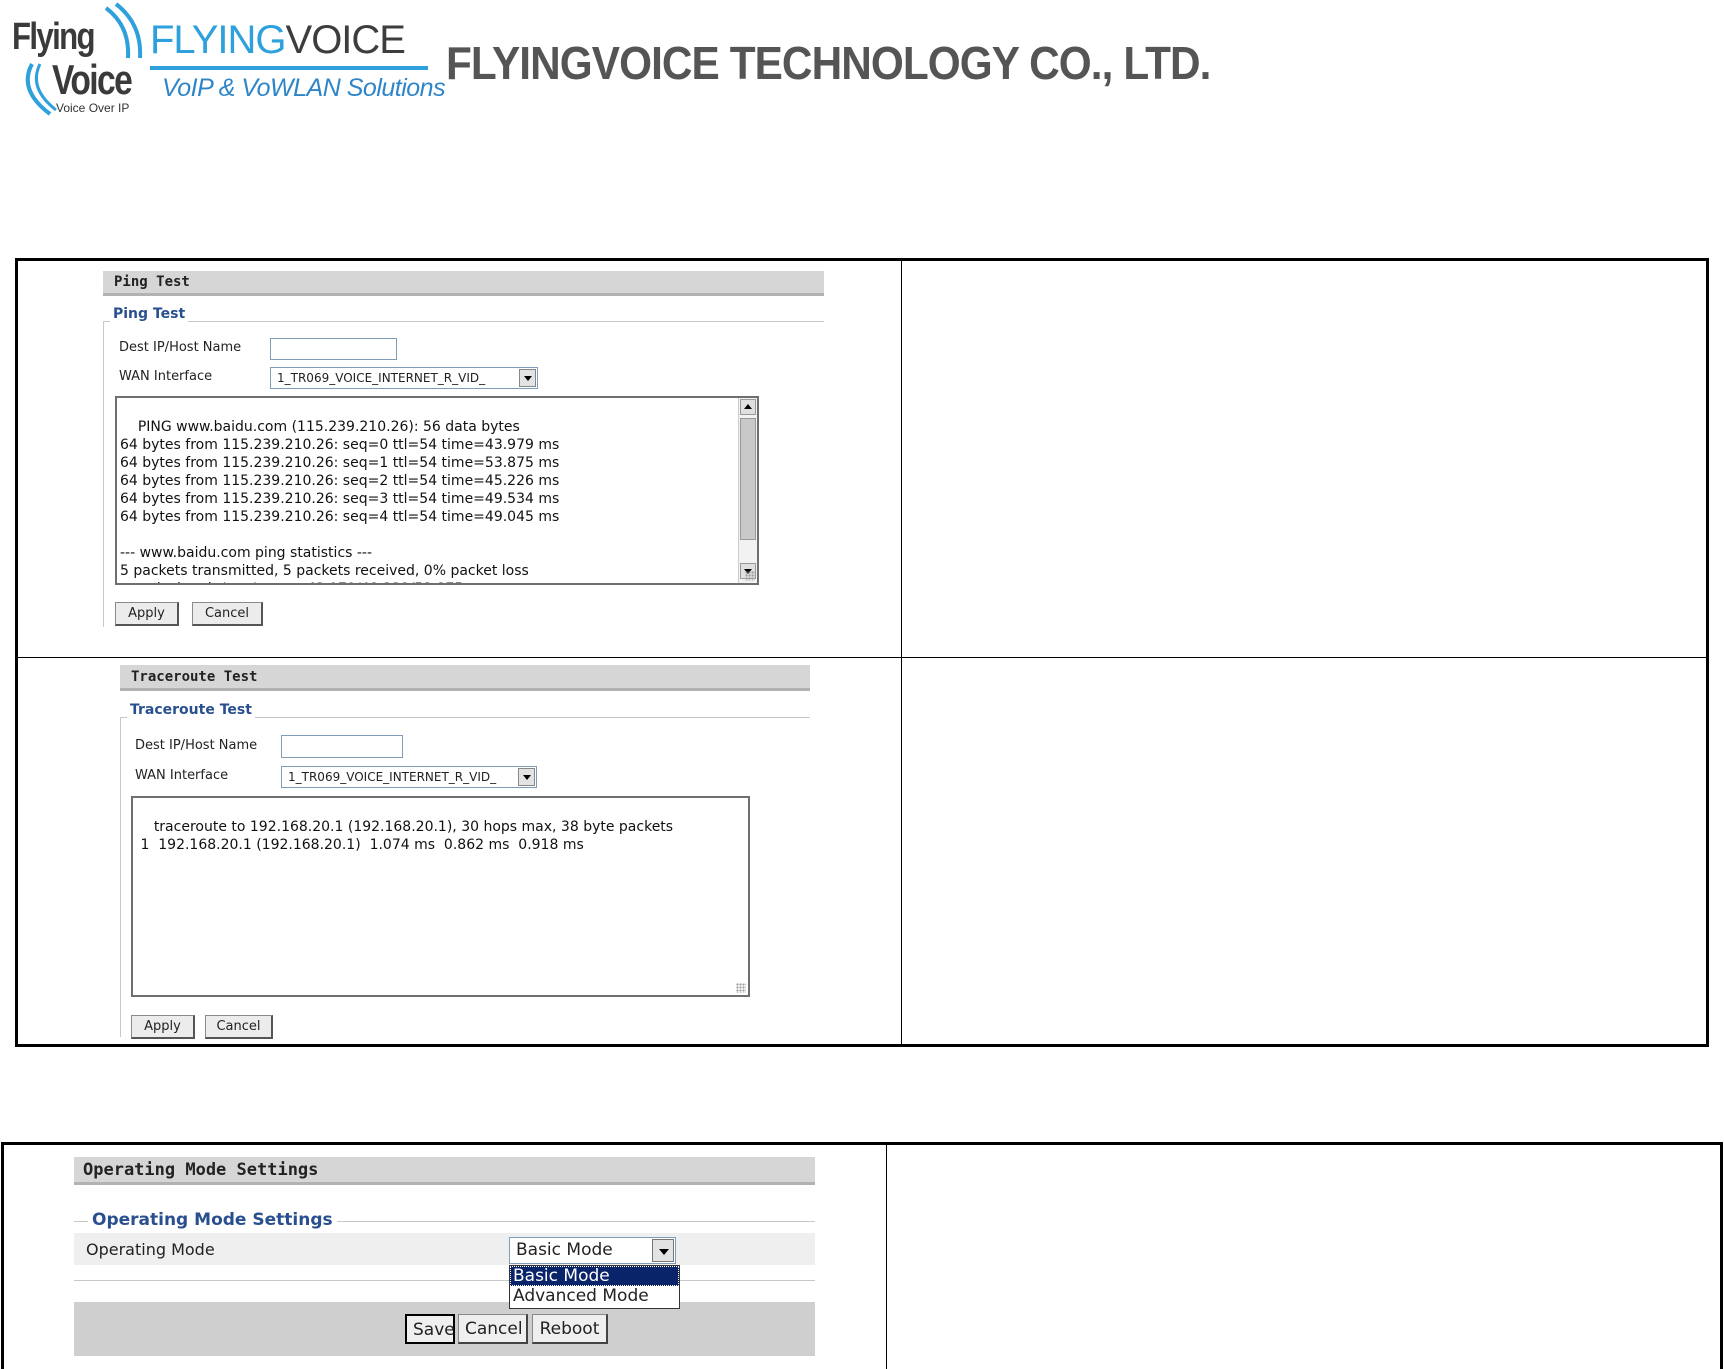  What do you see at coordinates (444, 1171) in the screenshot?
I see `operating-mode-title: Operating Mode Settings` at bounding box center [444, 1171].